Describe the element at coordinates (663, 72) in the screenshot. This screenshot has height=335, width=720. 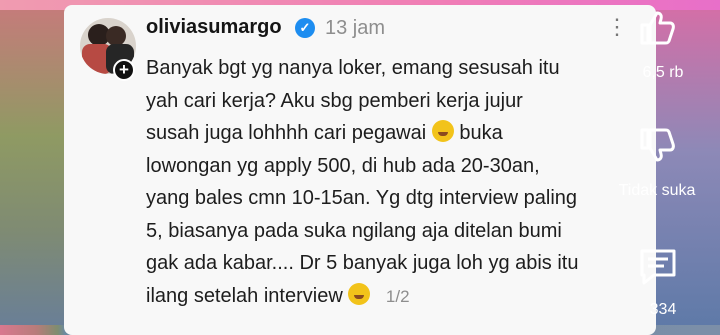
I see `like-count: 6,5 rb` at that location.